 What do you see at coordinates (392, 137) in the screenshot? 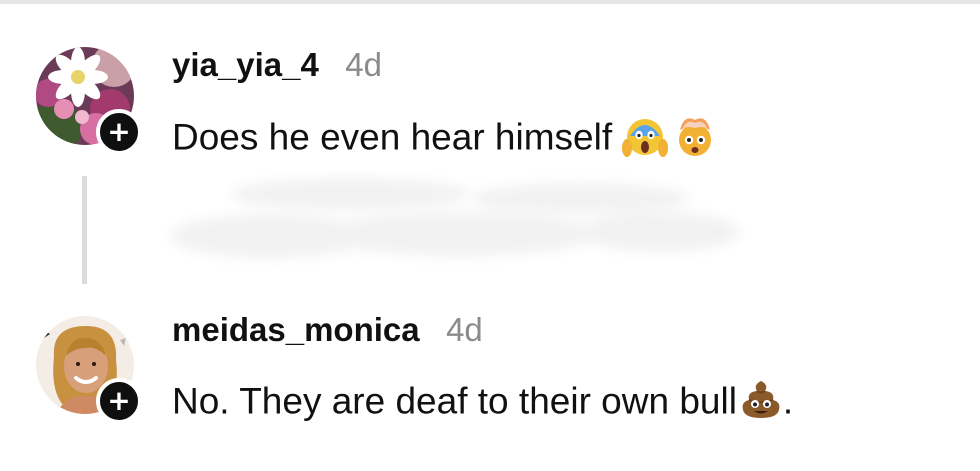
I see `comment-text-content: Does he even hear himself` at bounding box center [392, 137].